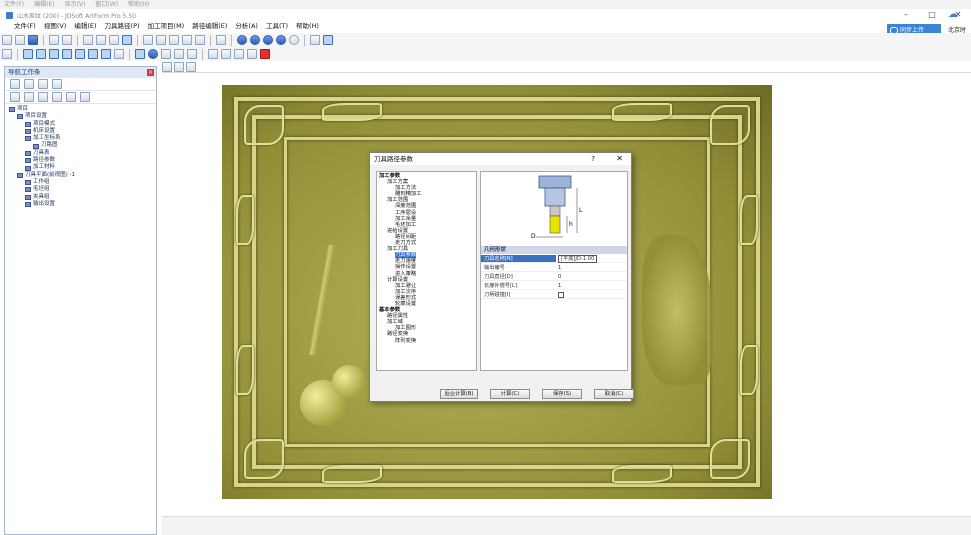 The width and height of the screenshot is (971, 535). Describe the element at coordinates (101, 40) in the screenshot. I see `copy-icon` at that location.